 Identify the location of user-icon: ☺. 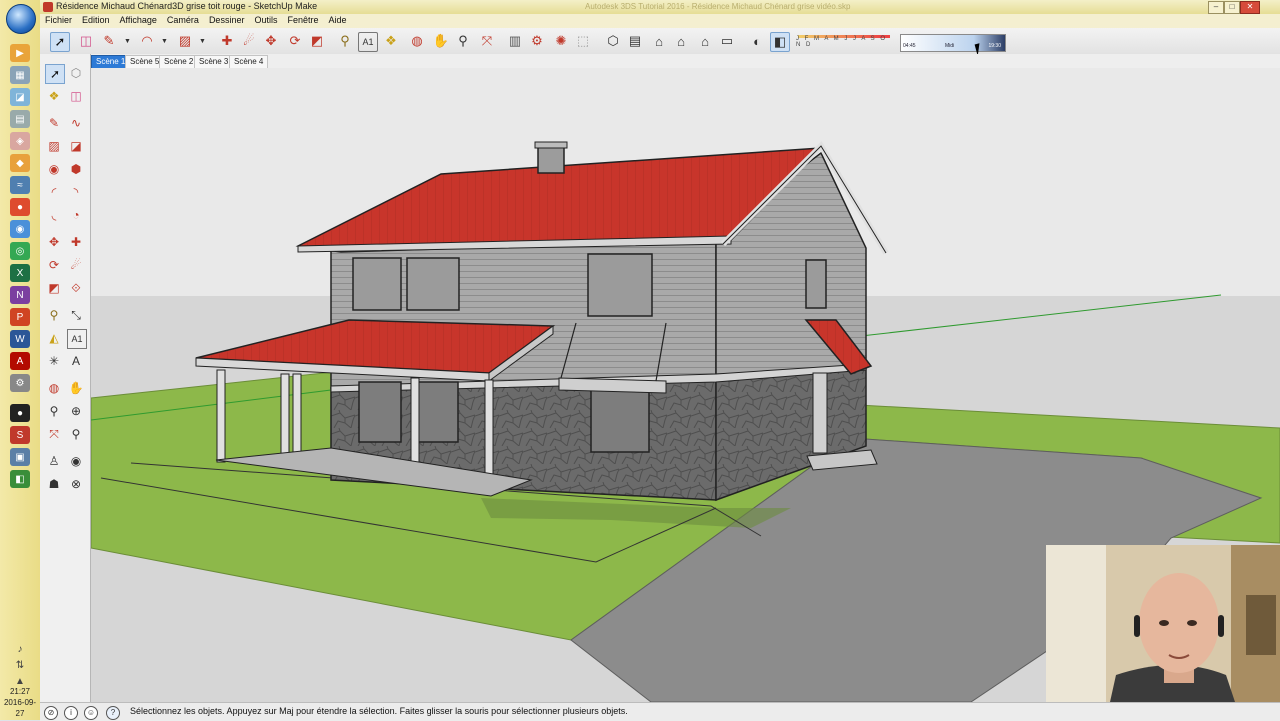
(91, 713).